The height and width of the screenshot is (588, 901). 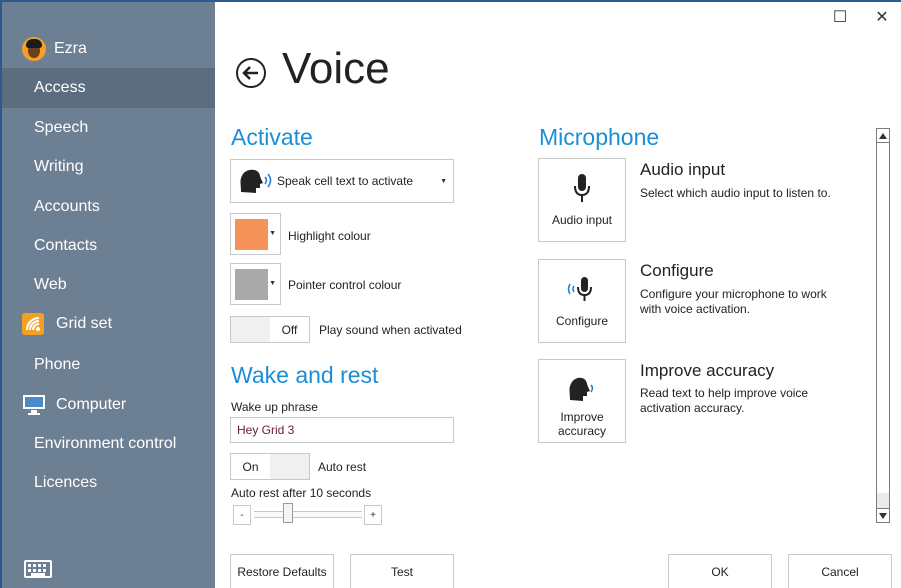 I want to click on window-border-top, so click(x=450, y=1).